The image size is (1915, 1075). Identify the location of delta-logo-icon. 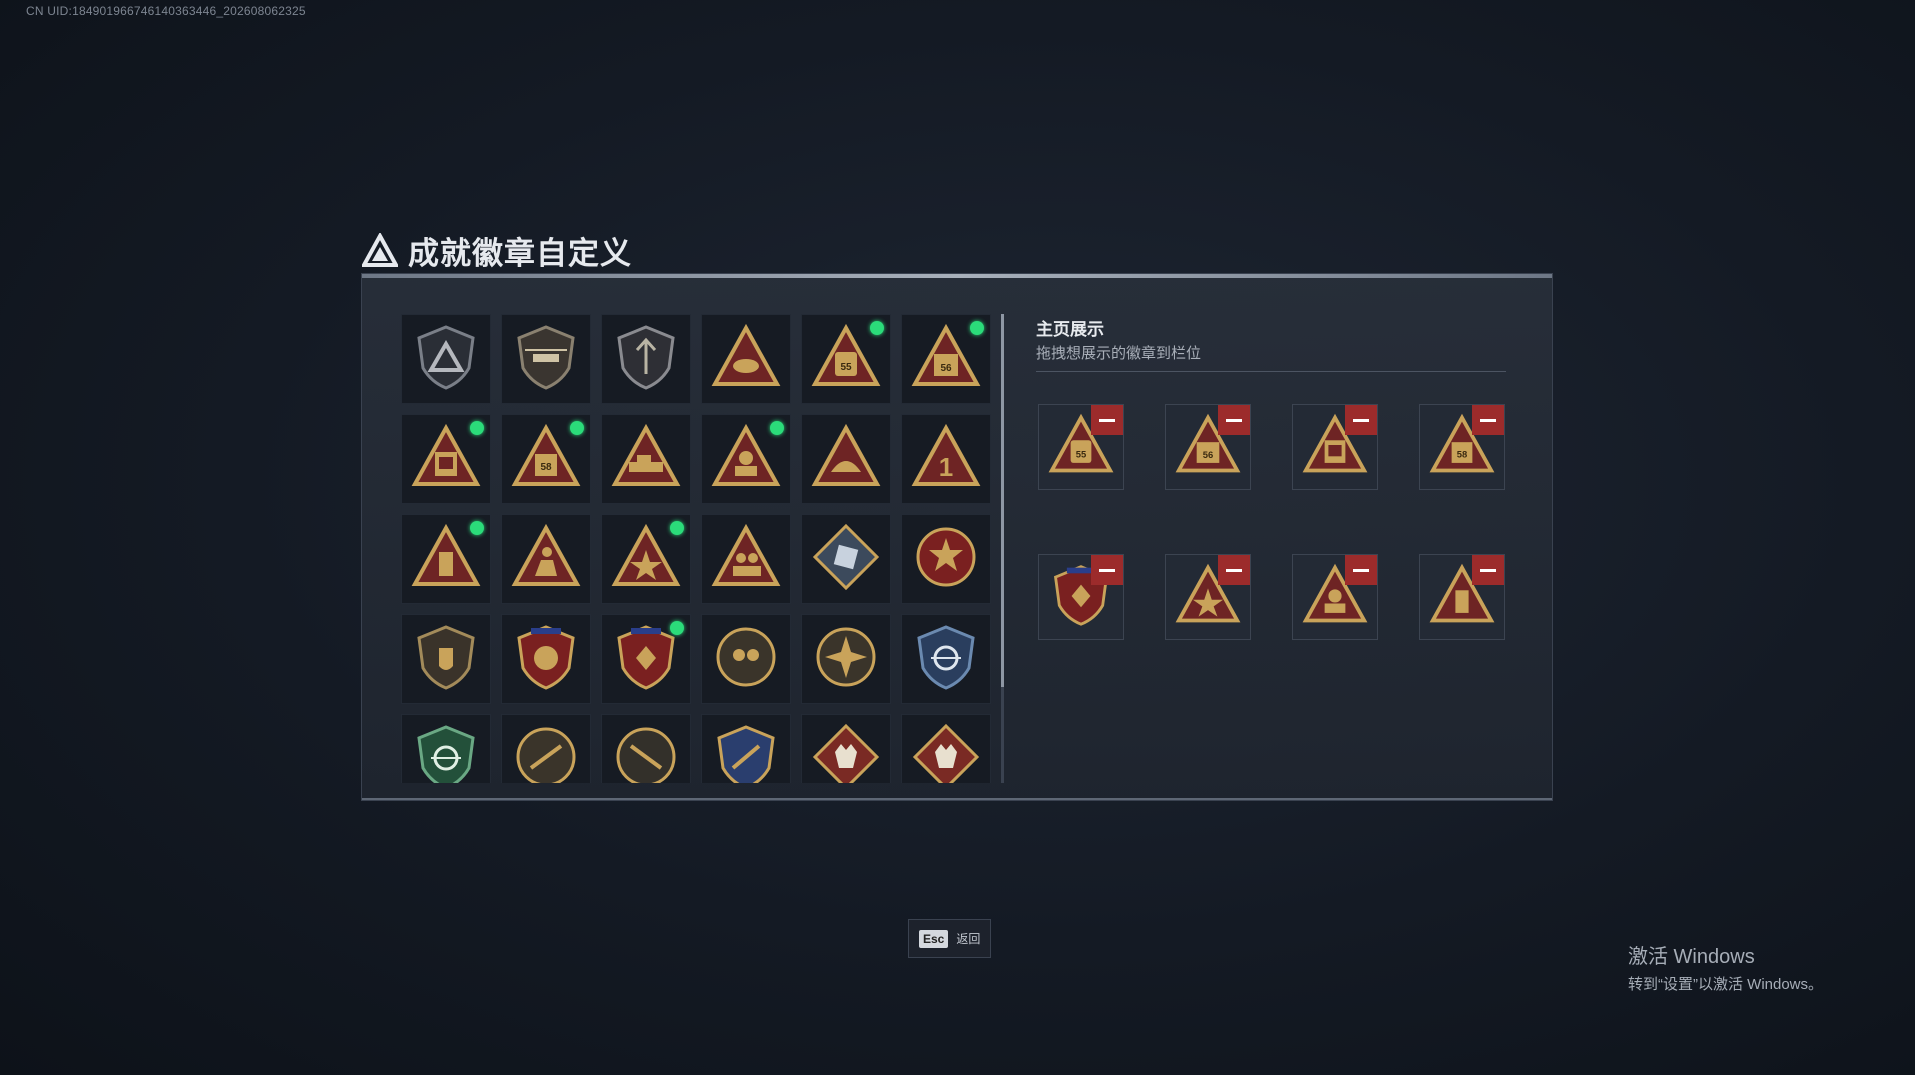
(380, 249).